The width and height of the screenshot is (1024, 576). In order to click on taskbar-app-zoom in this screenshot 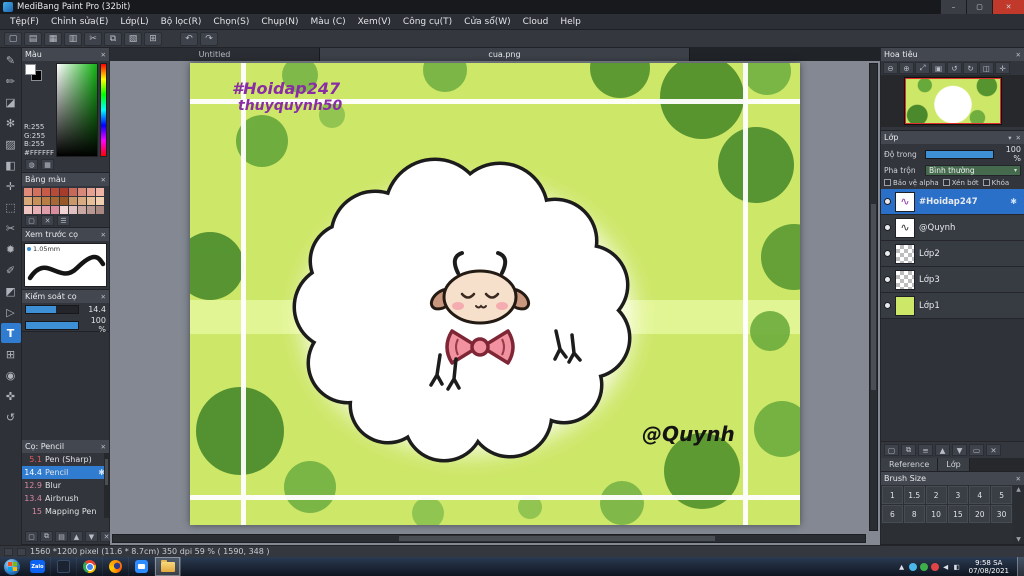, I will do `click(142, 566)`.